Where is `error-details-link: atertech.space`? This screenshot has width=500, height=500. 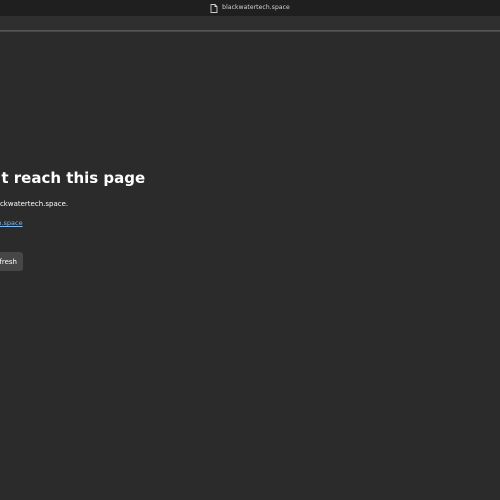 error-details-link: atertech.space is located at coordinates (11, 223).